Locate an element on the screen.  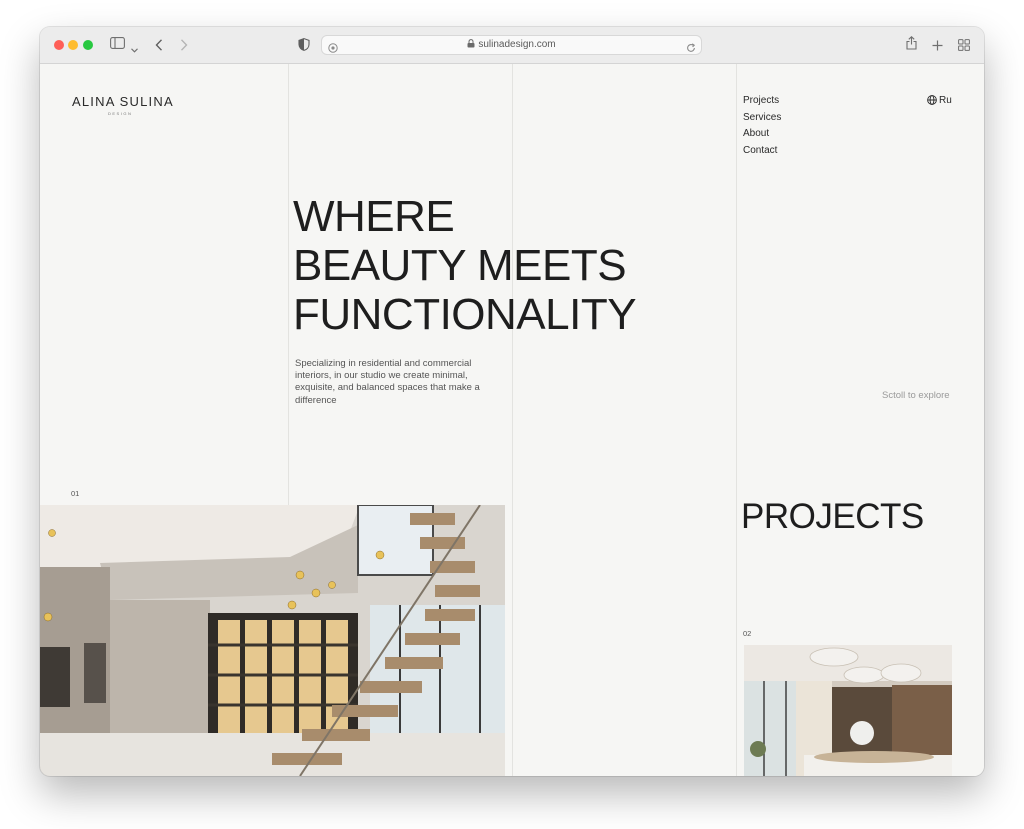
url-display: sulinadesign.com is located at coordinates (511, 44).